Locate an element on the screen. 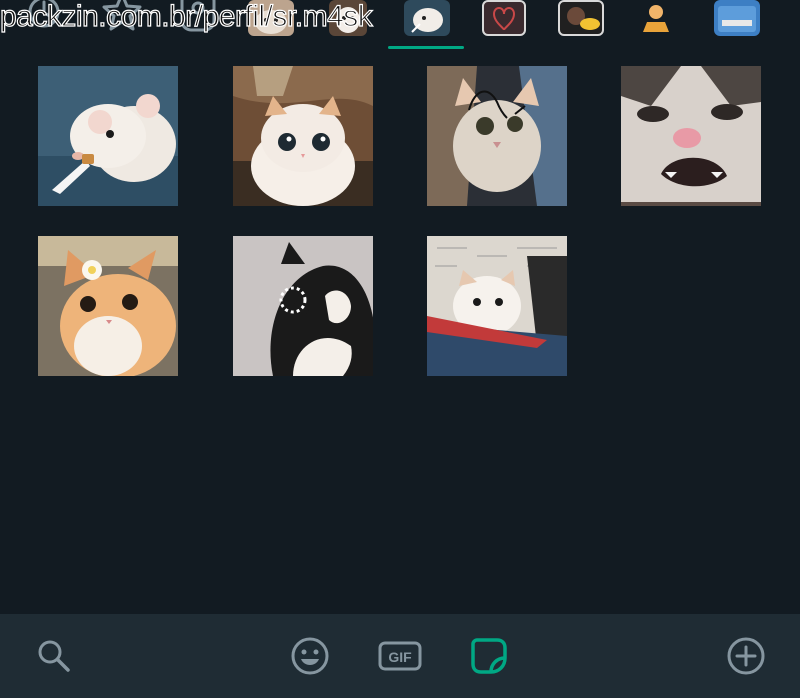  emoji-icon is located at coordinates (310, 656).